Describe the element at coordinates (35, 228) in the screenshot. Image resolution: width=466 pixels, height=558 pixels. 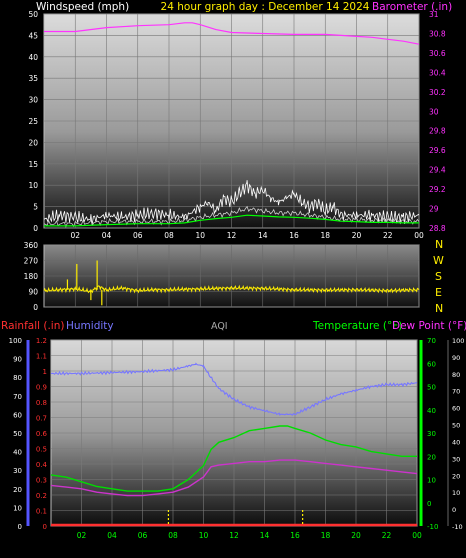
I see `wind-y-tick-label: 0` at that location.